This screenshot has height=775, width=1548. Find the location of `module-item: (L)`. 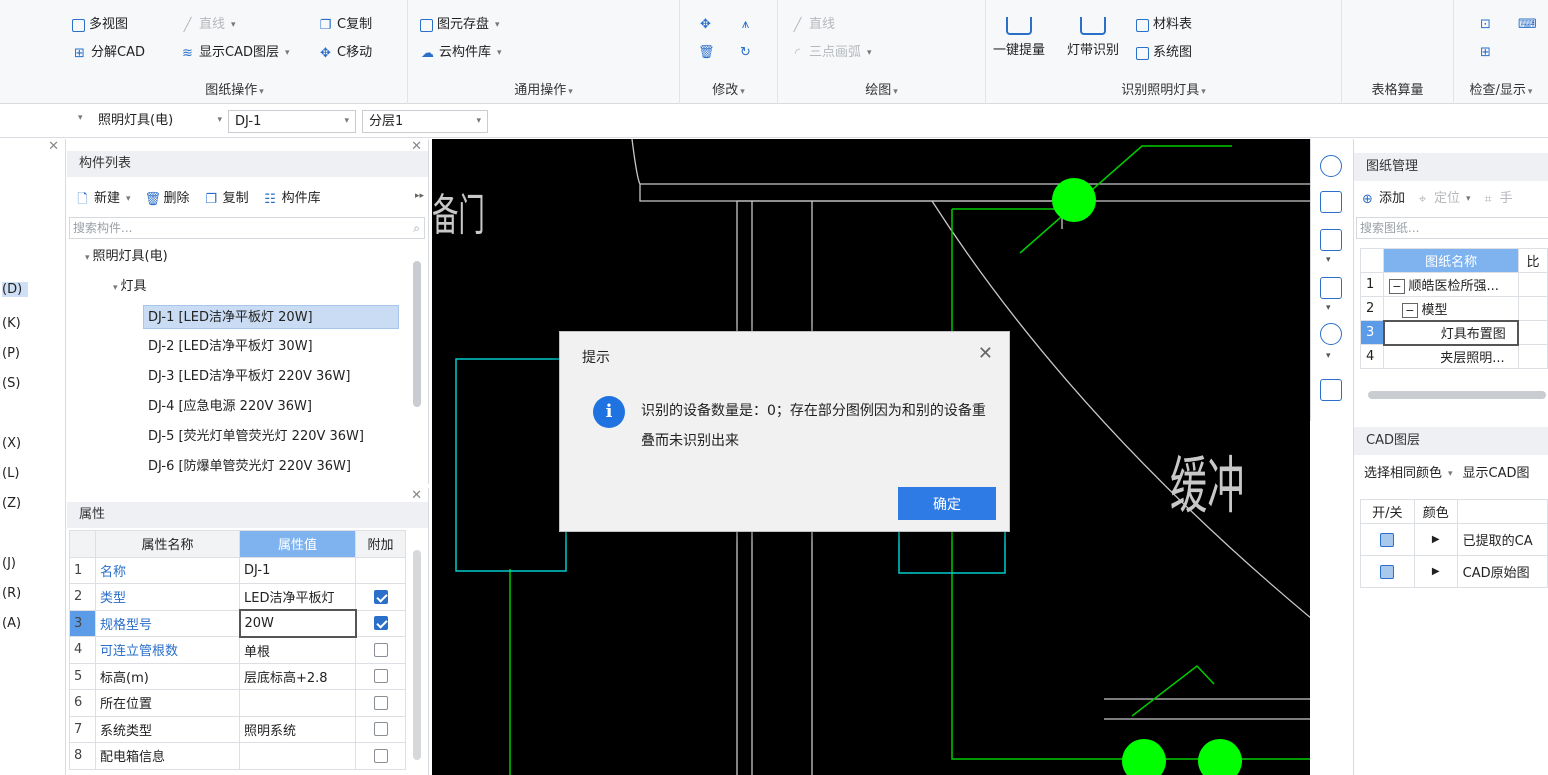

module-item: (L) is located at coordinates (10, 473).